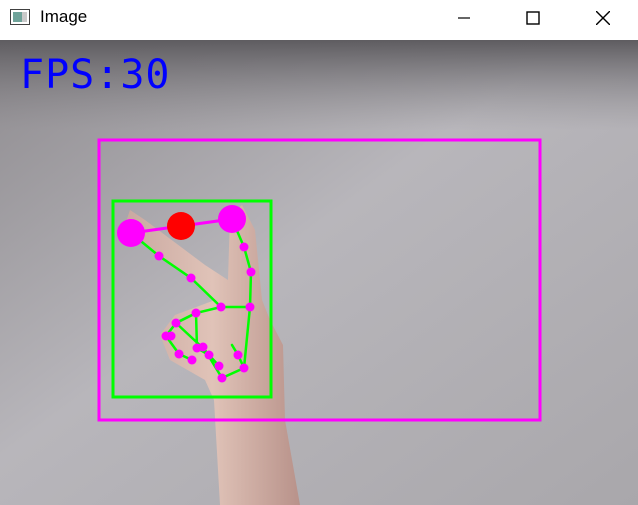 The width and height of the screenshot is (638, 505). What do you see at coordinates (20, 17) in the screenshot?
I see `image-window-icon` at bounding box center [20, 17].